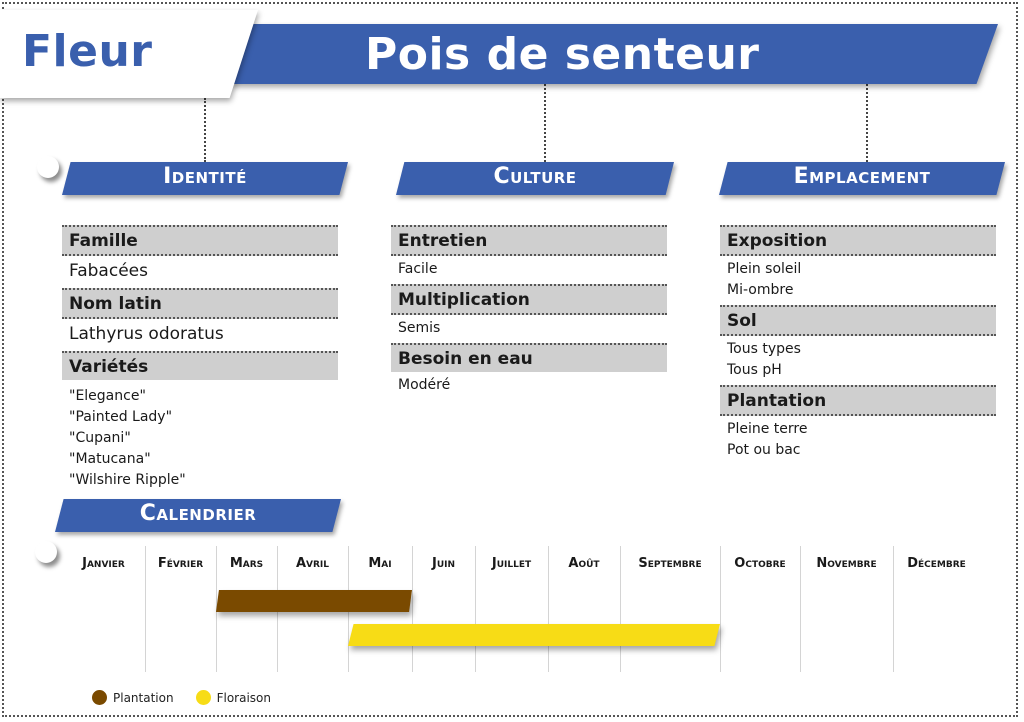 The image size is (1024, 722). Describe the element at coordinates (670, 563) in the screenshot. I see `month-label: Septembre` at that location.